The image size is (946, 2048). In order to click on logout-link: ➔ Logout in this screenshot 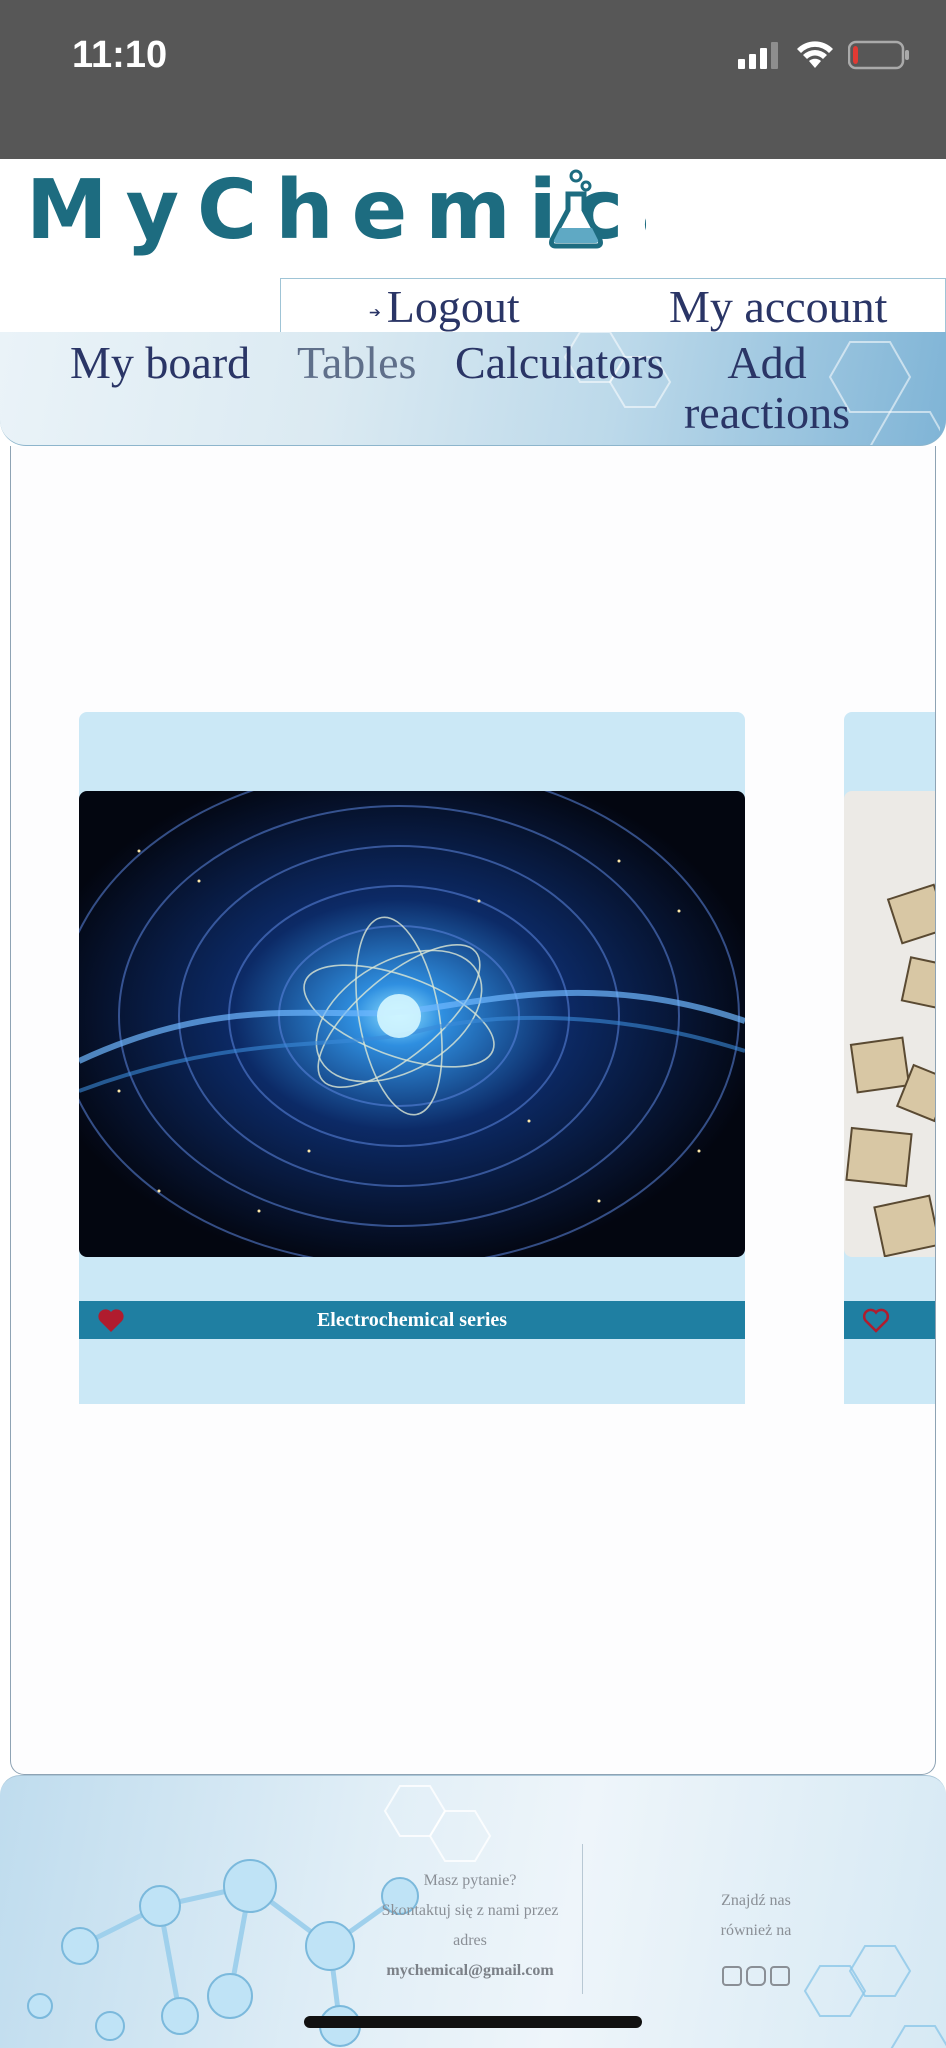, I will do `click(444, 306)`.